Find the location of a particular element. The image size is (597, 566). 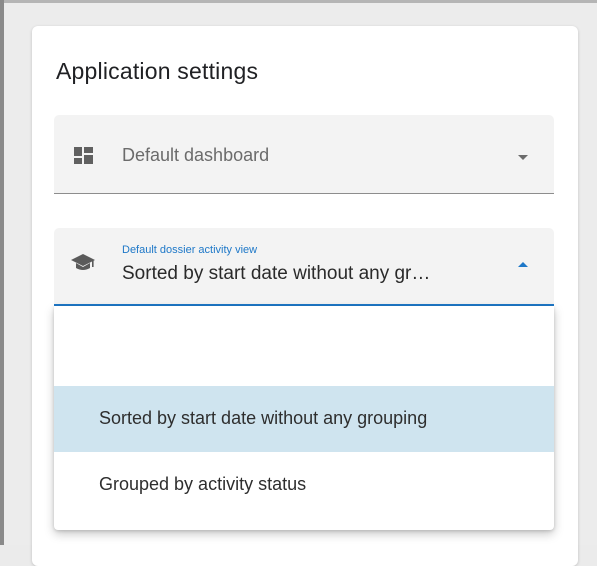

menu-option-grouped-by-status: Grouped by activity status is located at coordinates (304, 485).